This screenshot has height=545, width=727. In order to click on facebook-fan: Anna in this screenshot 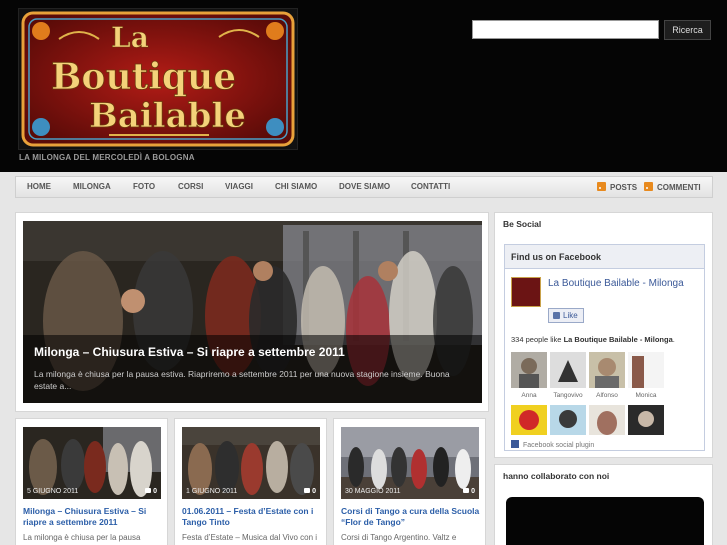, I will do `click(529, 375)`.